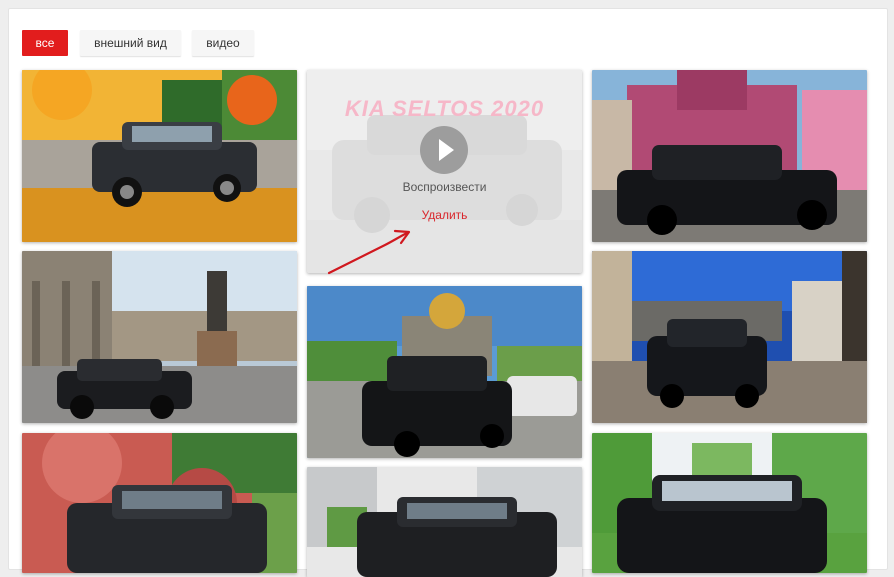  I want to click on filter-all-button: все, so click(45, 43).